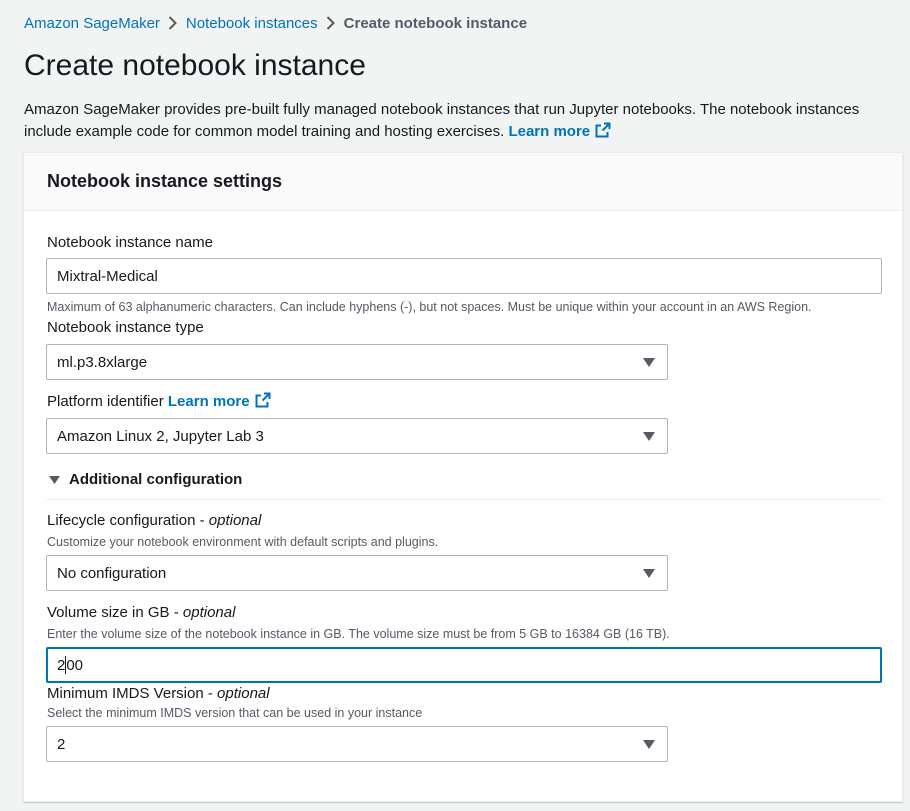 The height and width of the screenshot is (811, 910). What do you see at coordinates (102, 362) in the screenshot?
I see `instance-type-value: ml.p3.8xlarge` at bounding box center [102, 362].